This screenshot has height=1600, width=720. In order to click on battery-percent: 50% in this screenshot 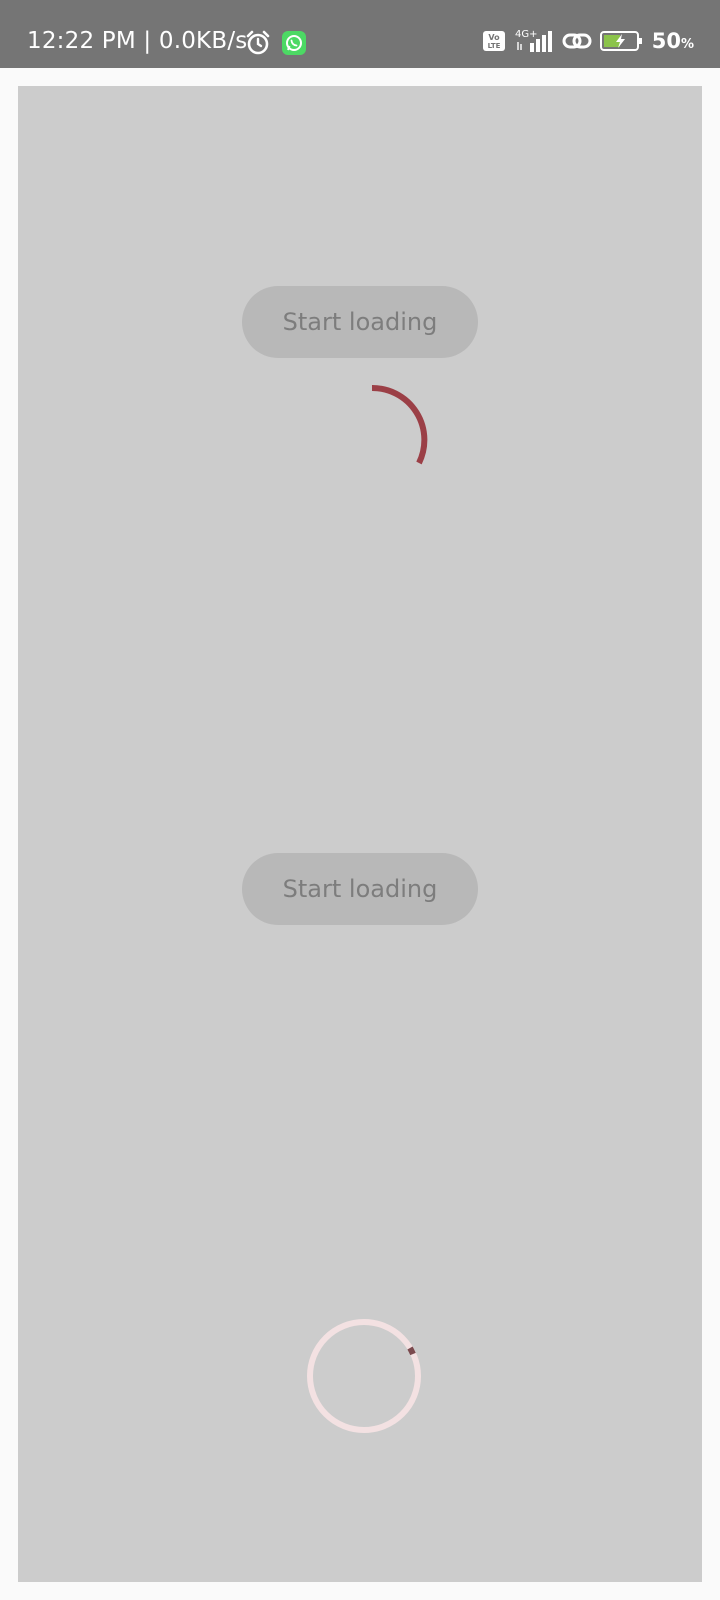, I will do `click(672, 41)`.